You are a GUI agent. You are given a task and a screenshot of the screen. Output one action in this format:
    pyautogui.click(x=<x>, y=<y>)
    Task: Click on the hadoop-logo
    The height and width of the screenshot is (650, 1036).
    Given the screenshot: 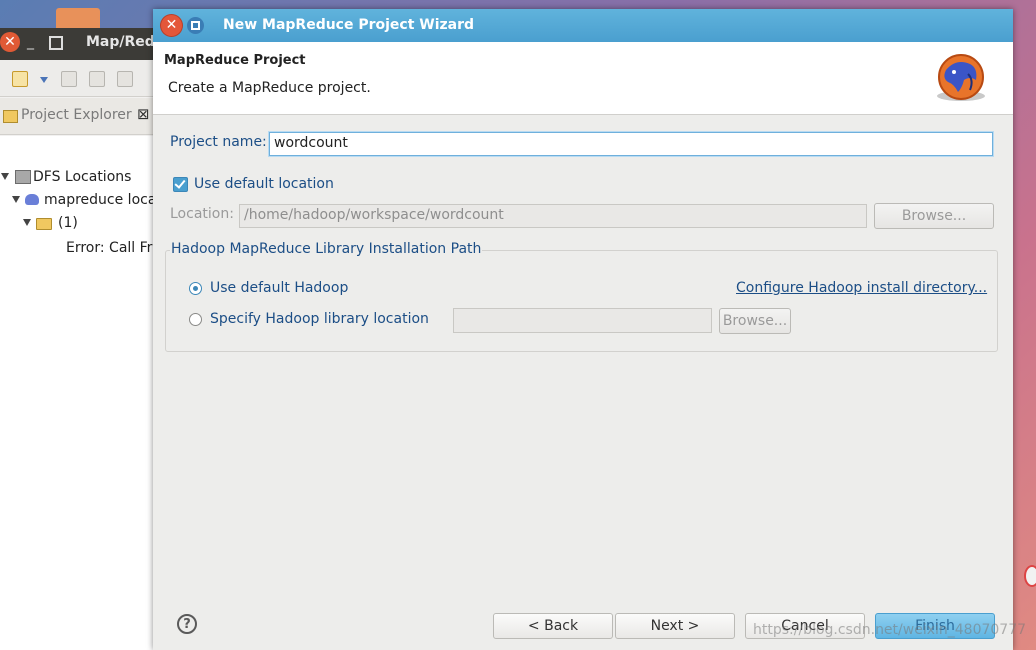 What is the action you would take?
    pyautogui.click(x=961, y=77)
    